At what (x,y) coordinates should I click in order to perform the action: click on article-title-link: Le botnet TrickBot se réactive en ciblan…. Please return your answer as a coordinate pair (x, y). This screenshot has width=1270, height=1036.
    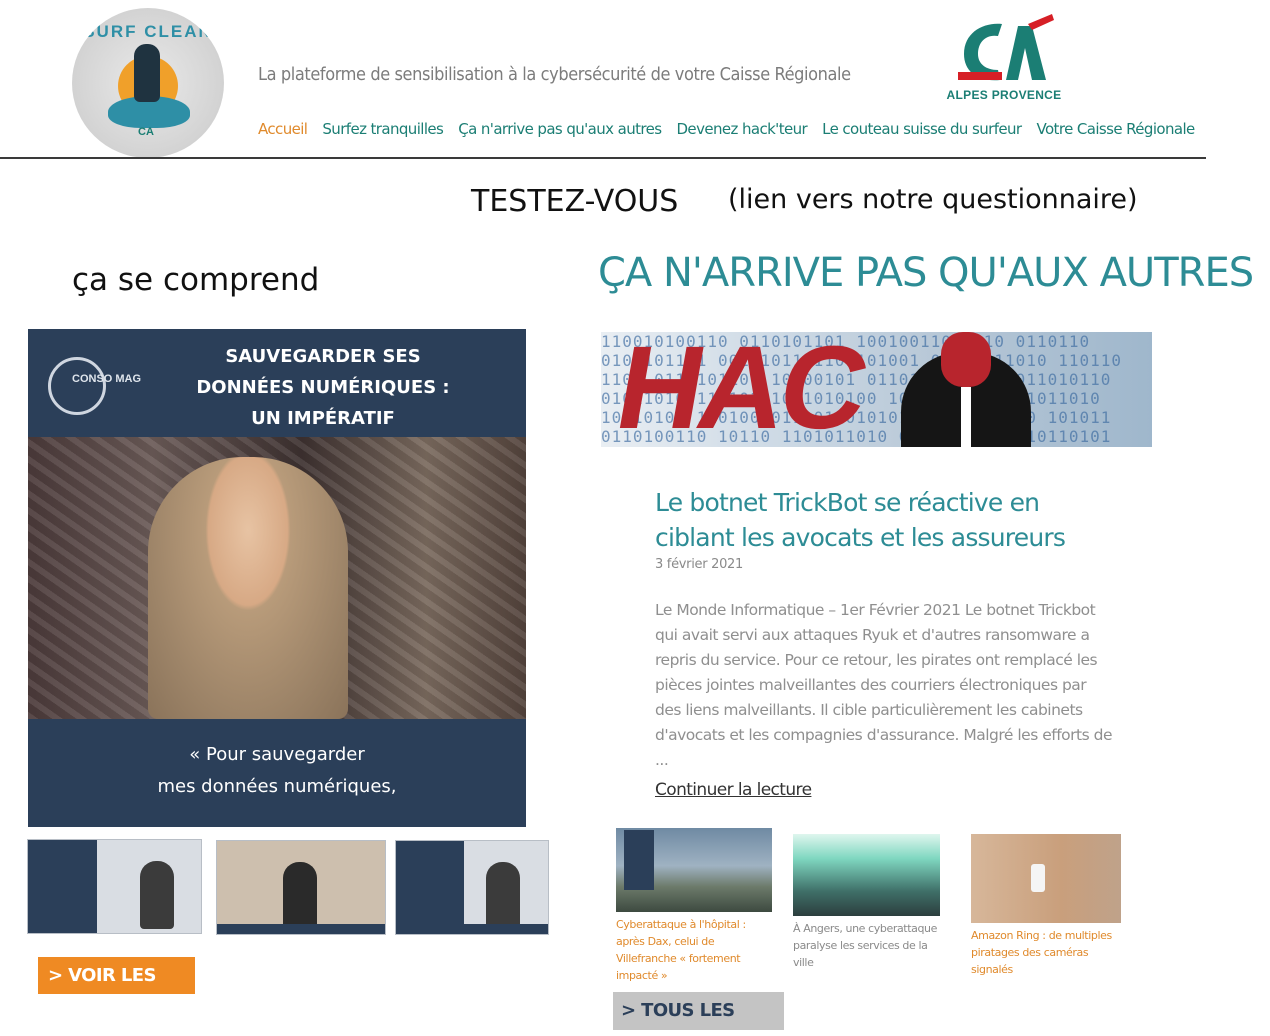
    Looking at the image, I should click on (885, 520).